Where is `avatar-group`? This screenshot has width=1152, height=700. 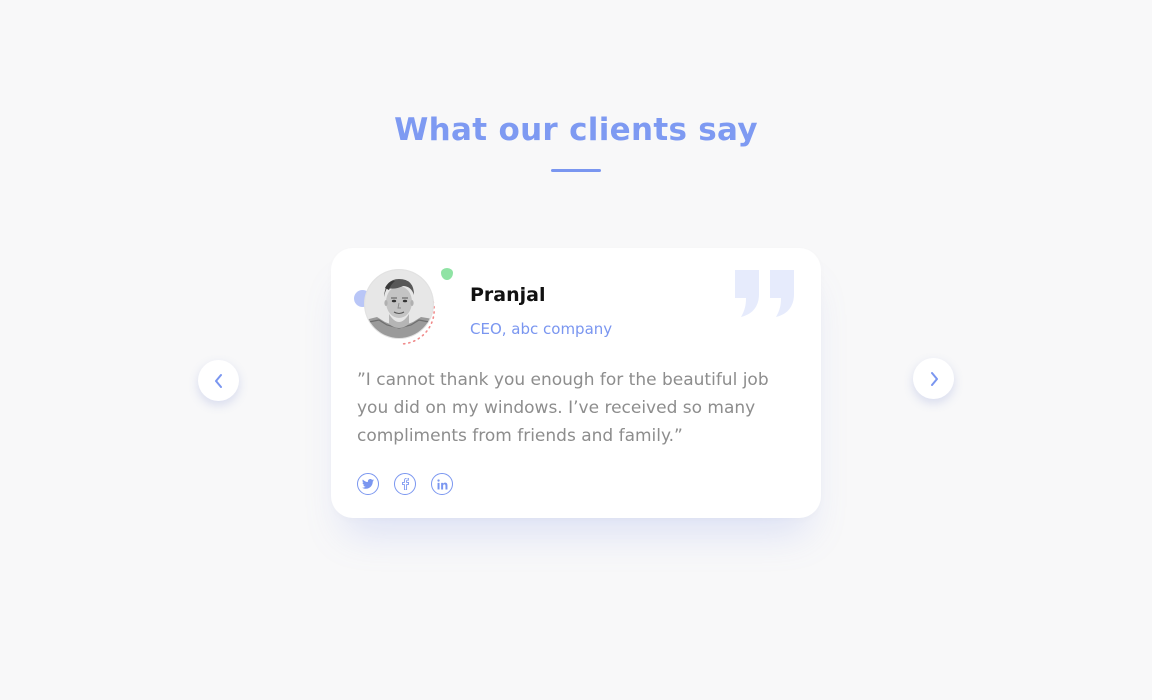 avatar-group is located at coordinates (406, 308).